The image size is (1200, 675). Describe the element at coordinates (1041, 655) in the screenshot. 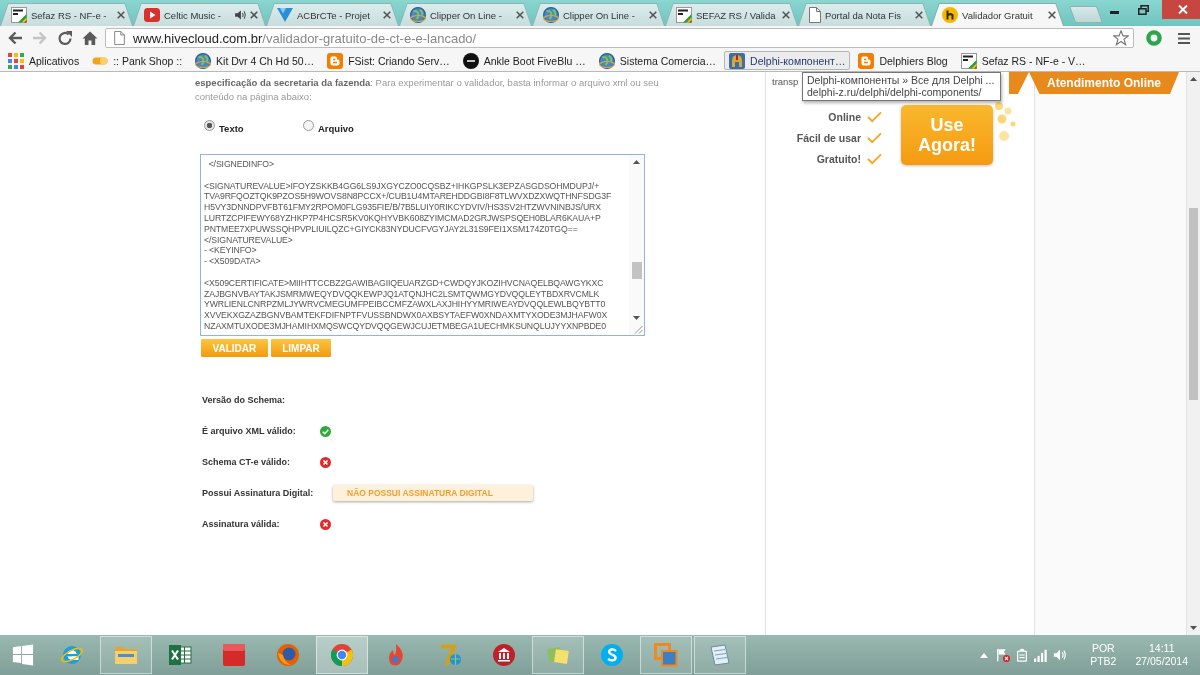

I see `signal-icon` at that location.